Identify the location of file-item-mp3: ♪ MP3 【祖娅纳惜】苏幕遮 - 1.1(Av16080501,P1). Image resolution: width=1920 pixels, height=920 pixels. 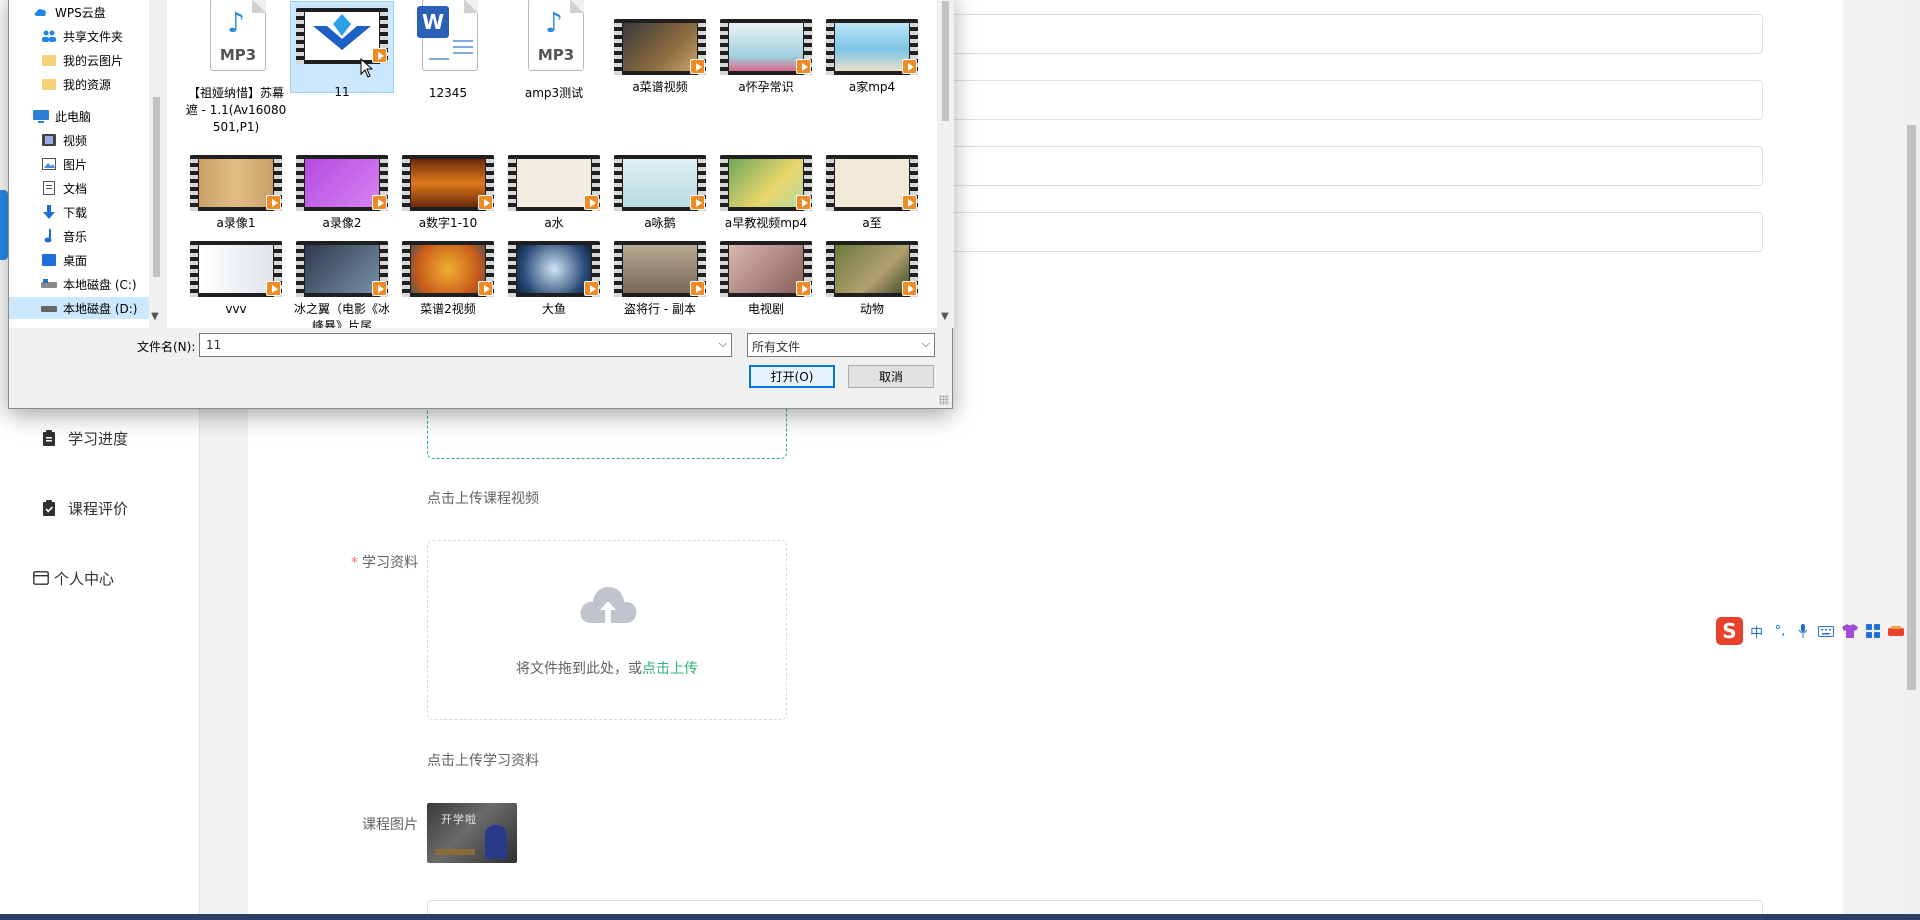
(236, 68).